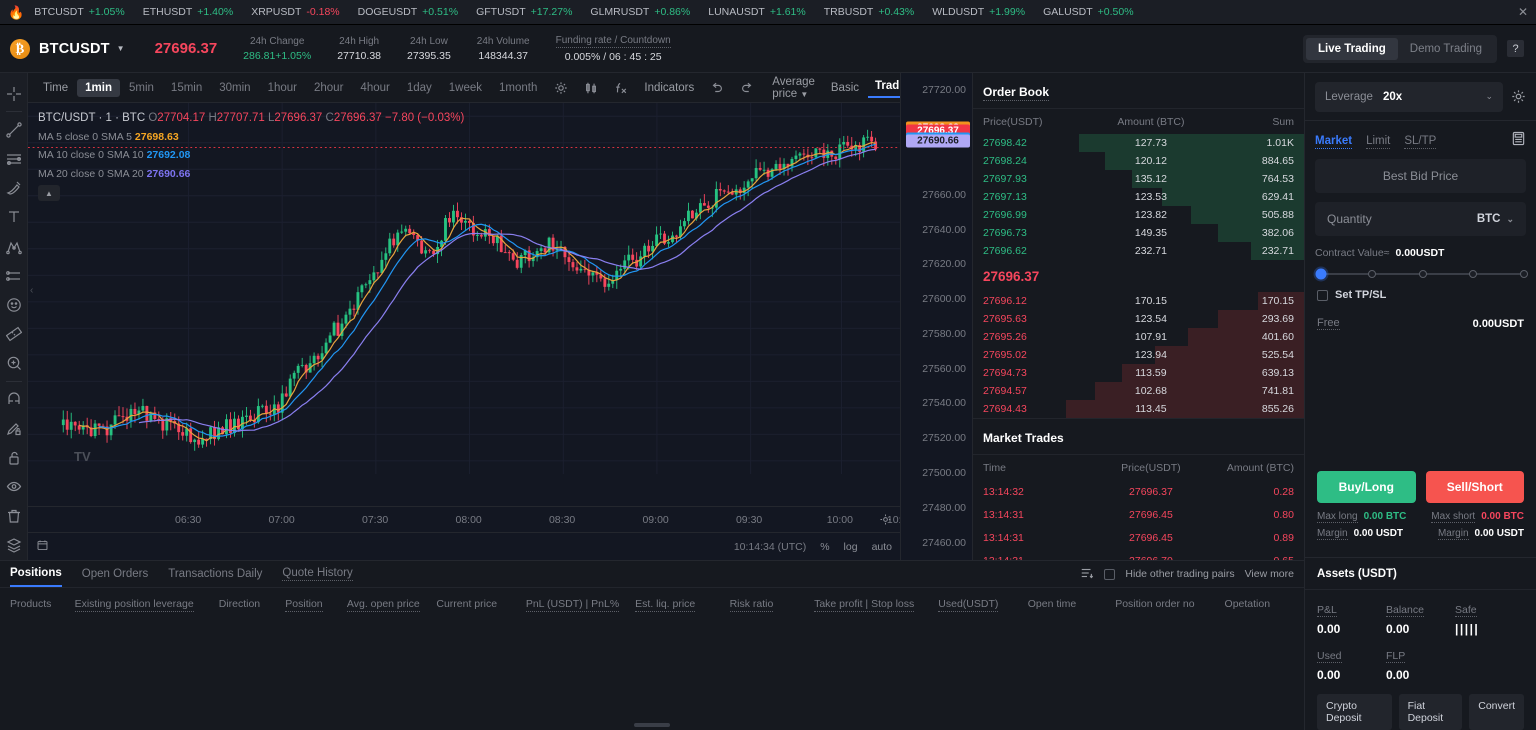  What do you see at coordinates (1138, 233) in the screenshot?
I see `order-book-row: 27696.73 149.35 382.06` at bounding box center [1138, 233].